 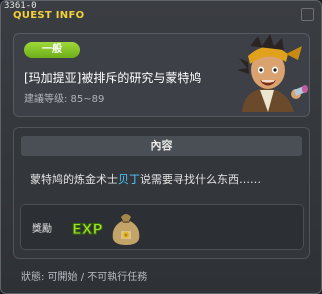 What do you see at coordinates (113, 78) in the screenshot?
I see `quest-title: [玛加提亚]被排斥的研究与蒙特鸠` at bounding box center [113, 78].